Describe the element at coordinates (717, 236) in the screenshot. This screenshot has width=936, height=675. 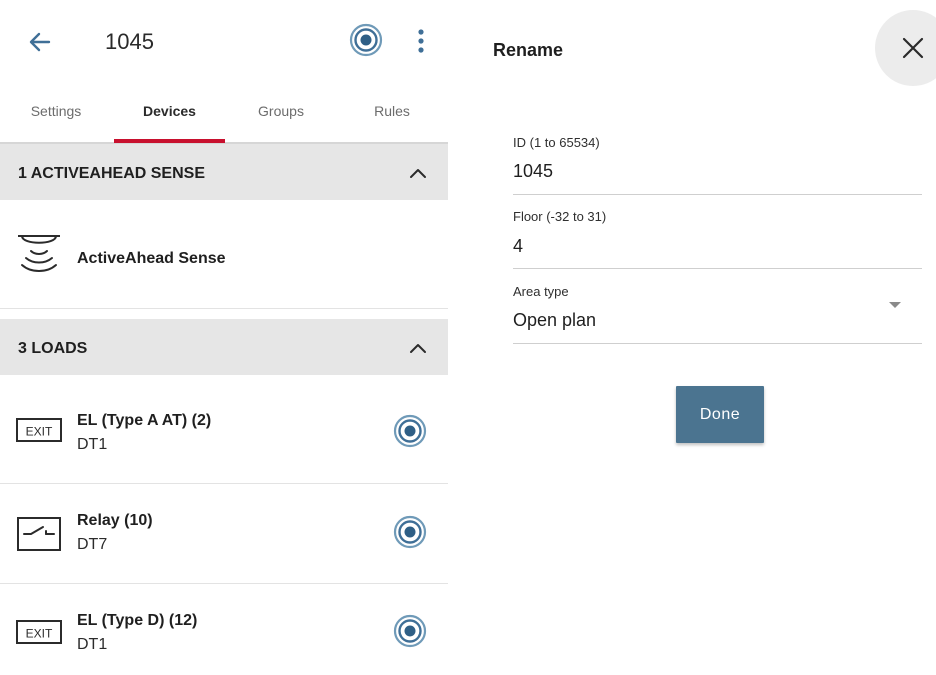
I see `floor-field: Floor (-32 to 31) 4` at that location.